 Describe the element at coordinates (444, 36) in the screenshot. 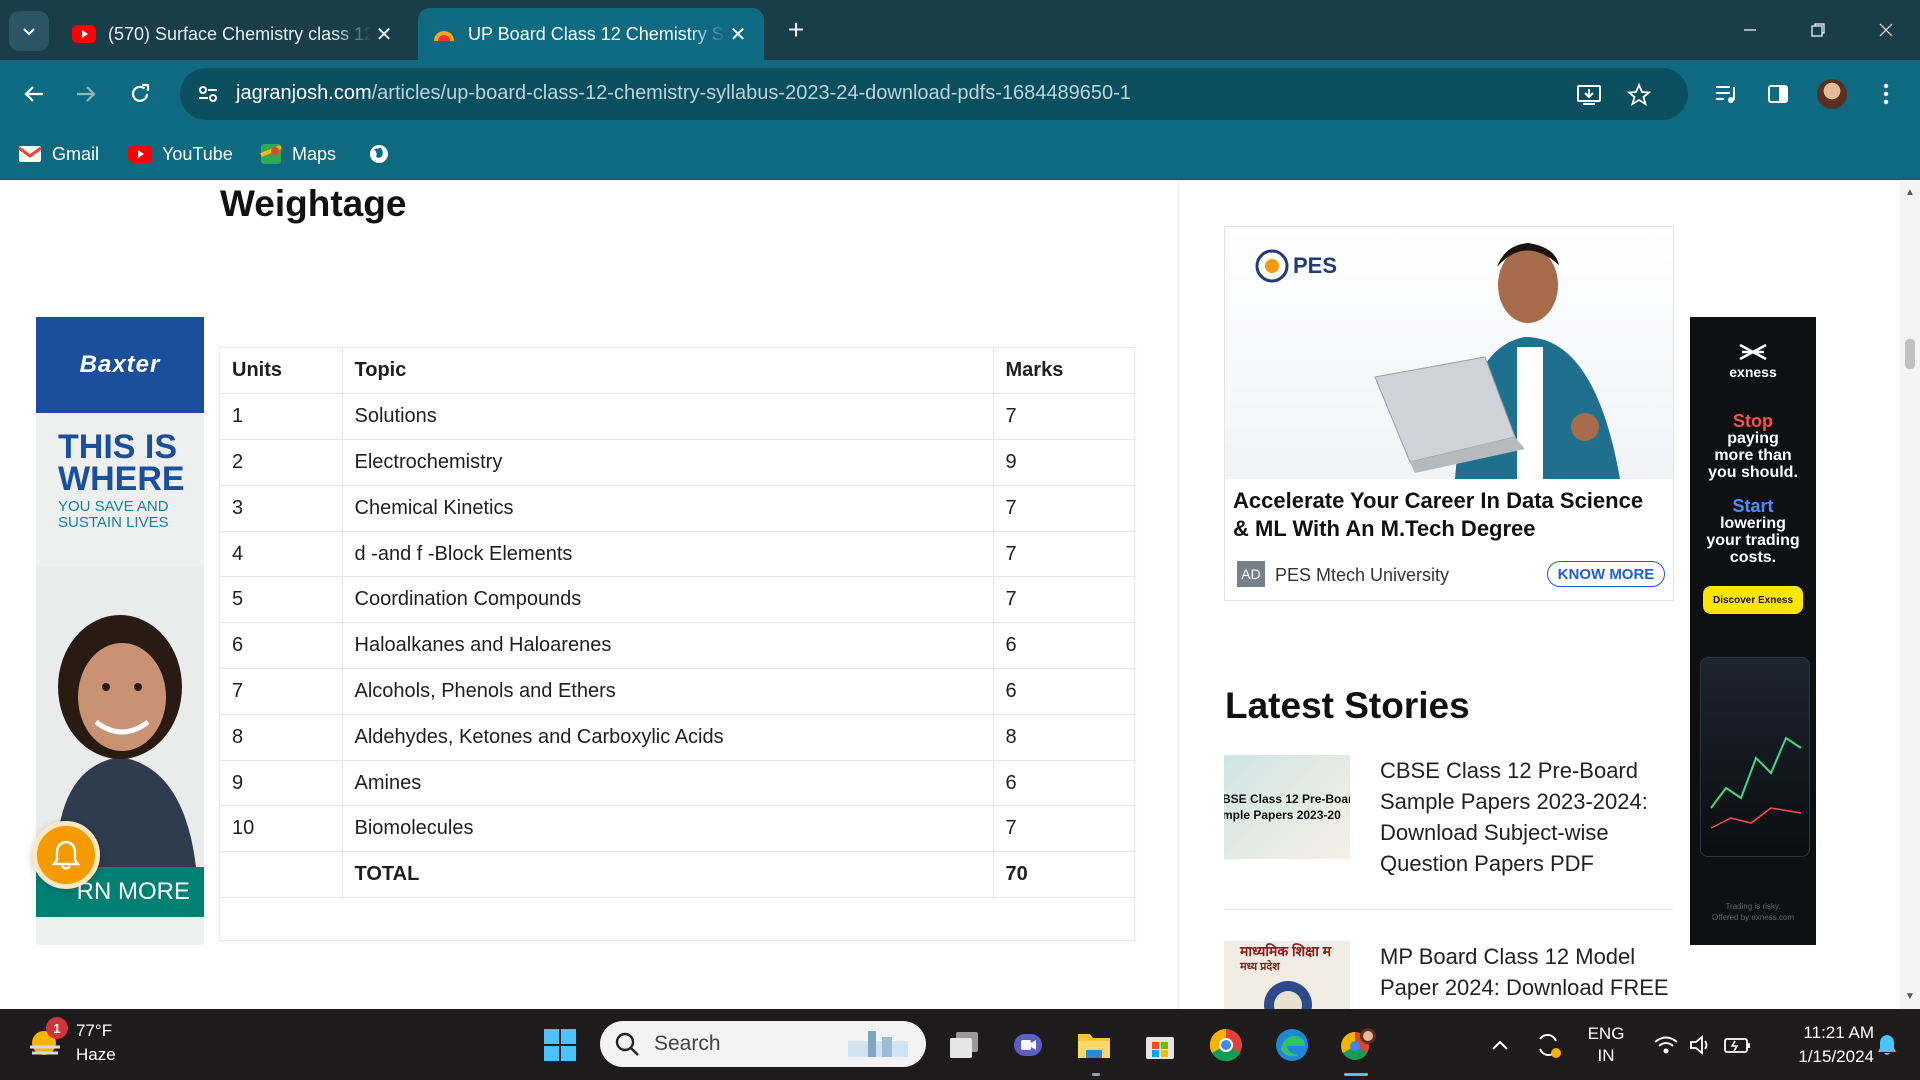

I see `jagranjosh-icon` at that location.